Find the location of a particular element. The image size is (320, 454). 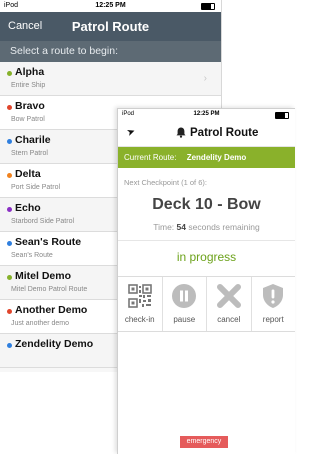

pause-button: pause is located at coordinates (185, 304).